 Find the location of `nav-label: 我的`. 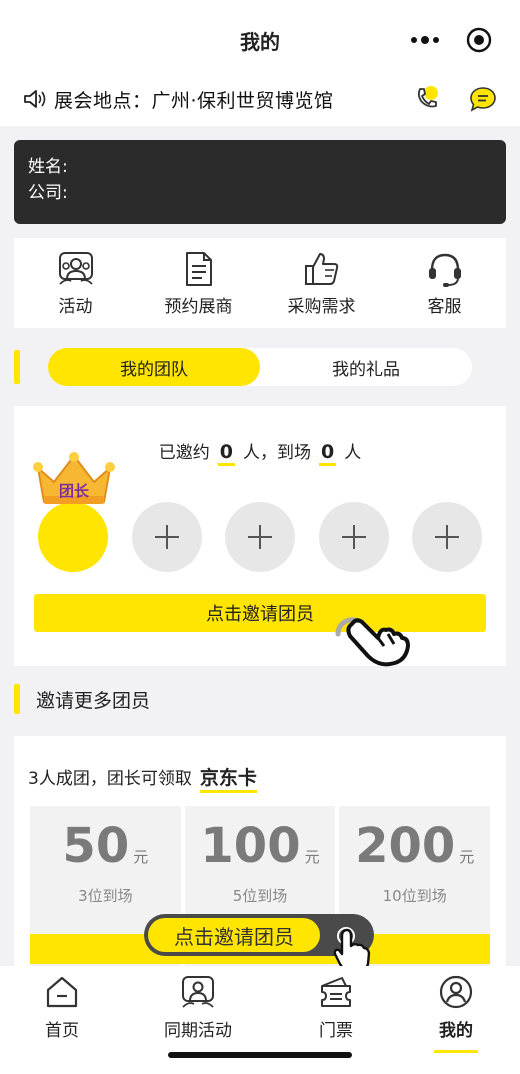

nav-label: 我的 is located at coordinates (456, 1031).